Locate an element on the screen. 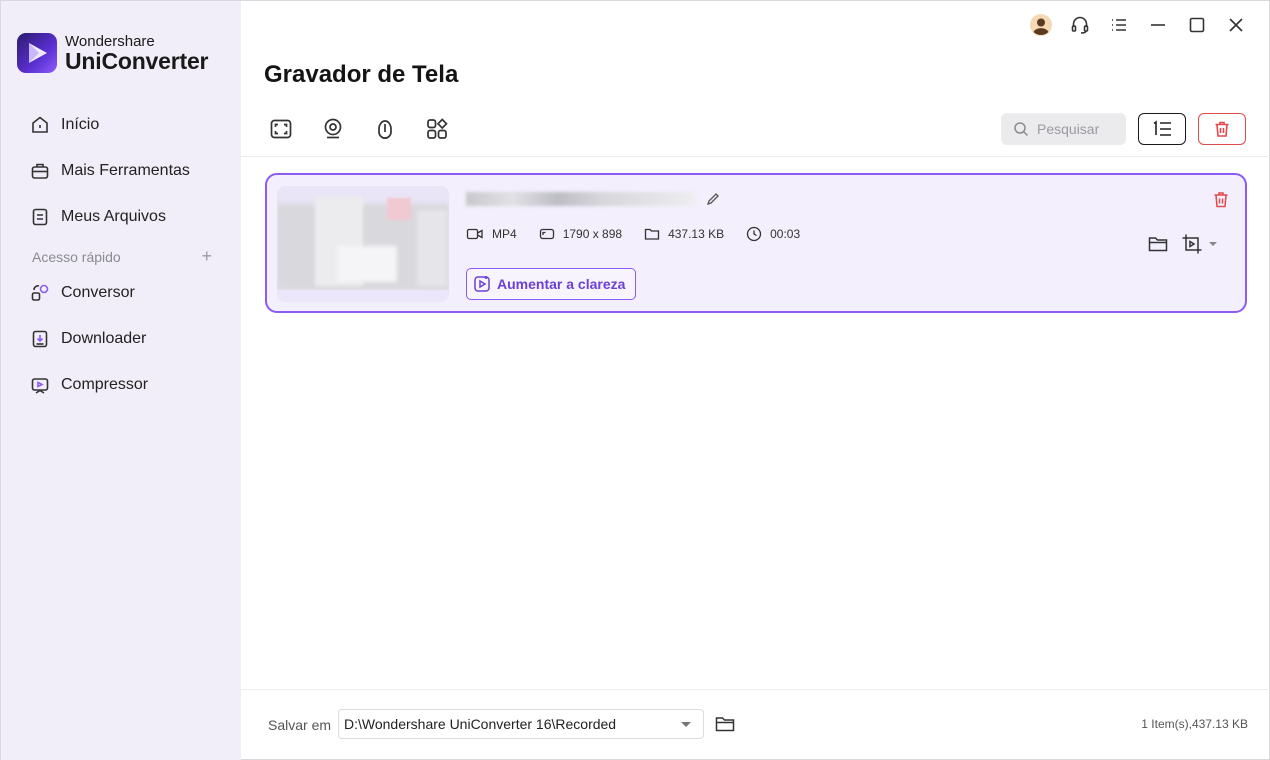  file-metadata: MP4 1790 x 898 437.13 KB 00:03 is located at coordinates (644, 234).